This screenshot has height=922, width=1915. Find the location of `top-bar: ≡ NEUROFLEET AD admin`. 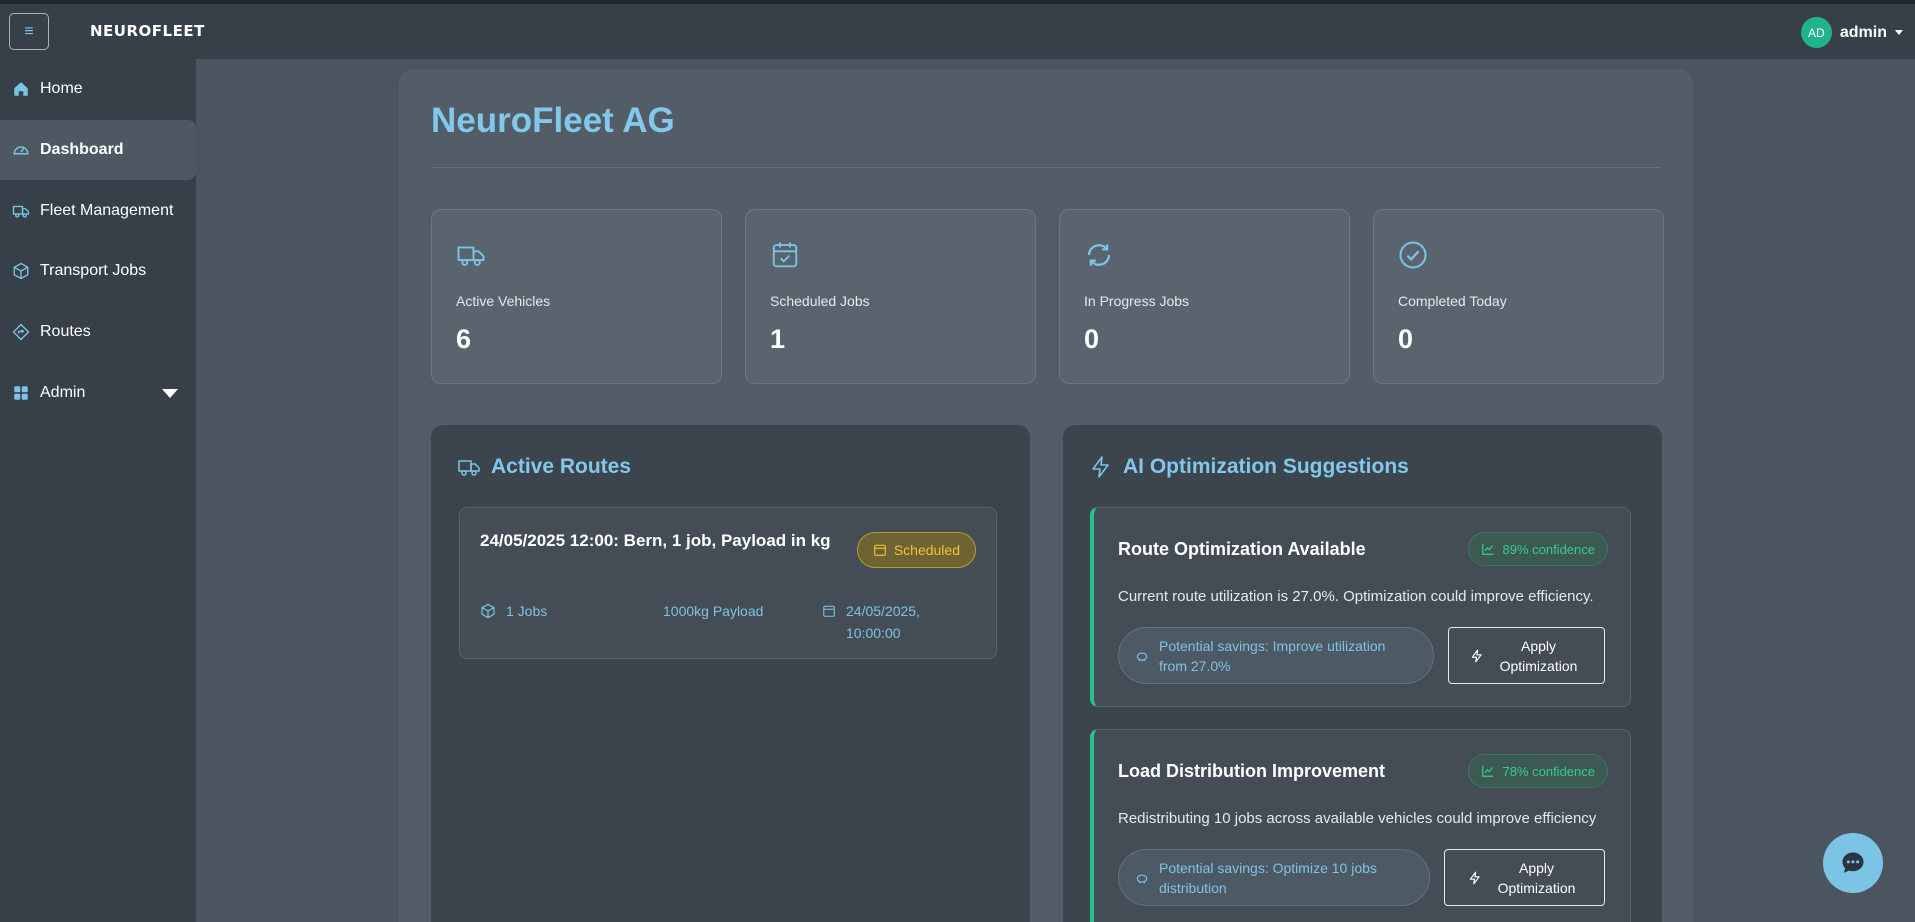

top-bar: ≡ NEUROFLEET AD admin is located at coordinates (957, 31).